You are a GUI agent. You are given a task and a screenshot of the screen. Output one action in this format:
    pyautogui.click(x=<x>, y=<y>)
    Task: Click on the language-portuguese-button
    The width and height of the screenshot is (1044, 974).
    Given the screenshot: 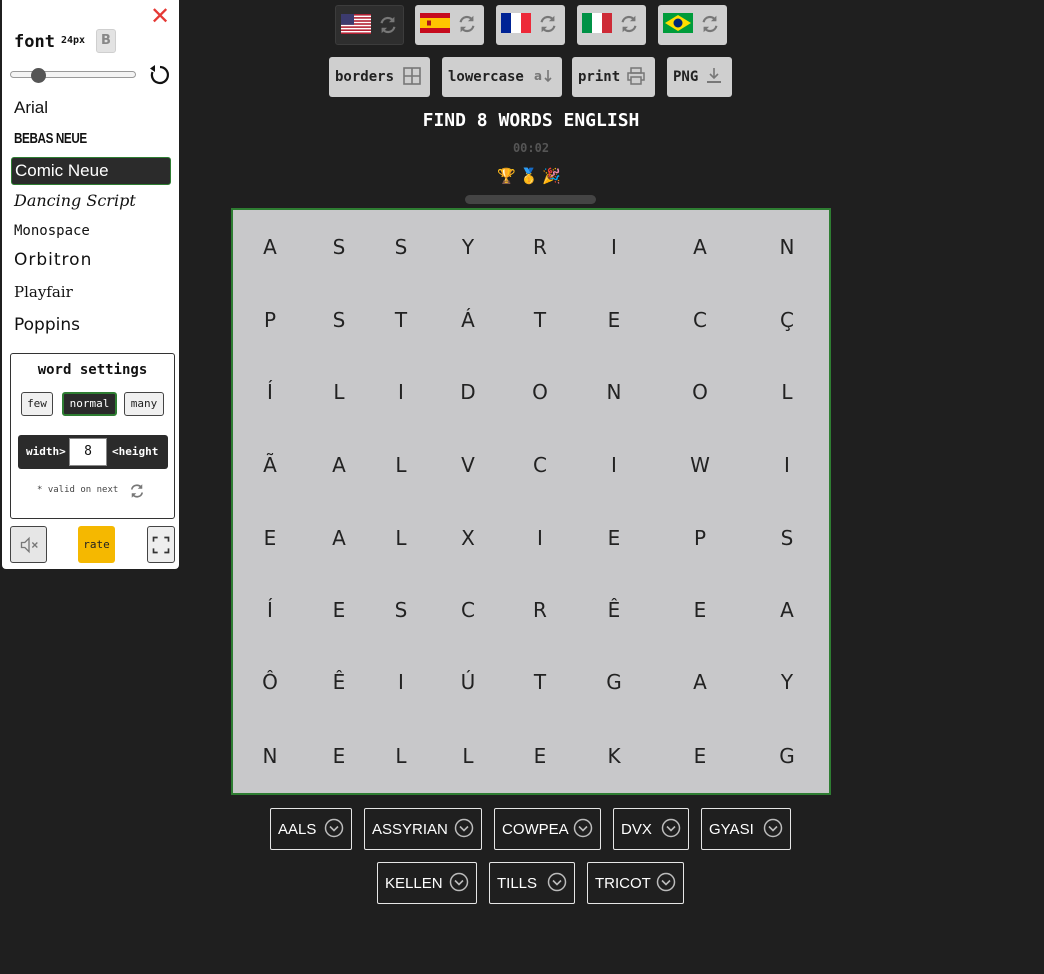 What is the action you would take?
    pyautogui.click(x=692, y=25)
    